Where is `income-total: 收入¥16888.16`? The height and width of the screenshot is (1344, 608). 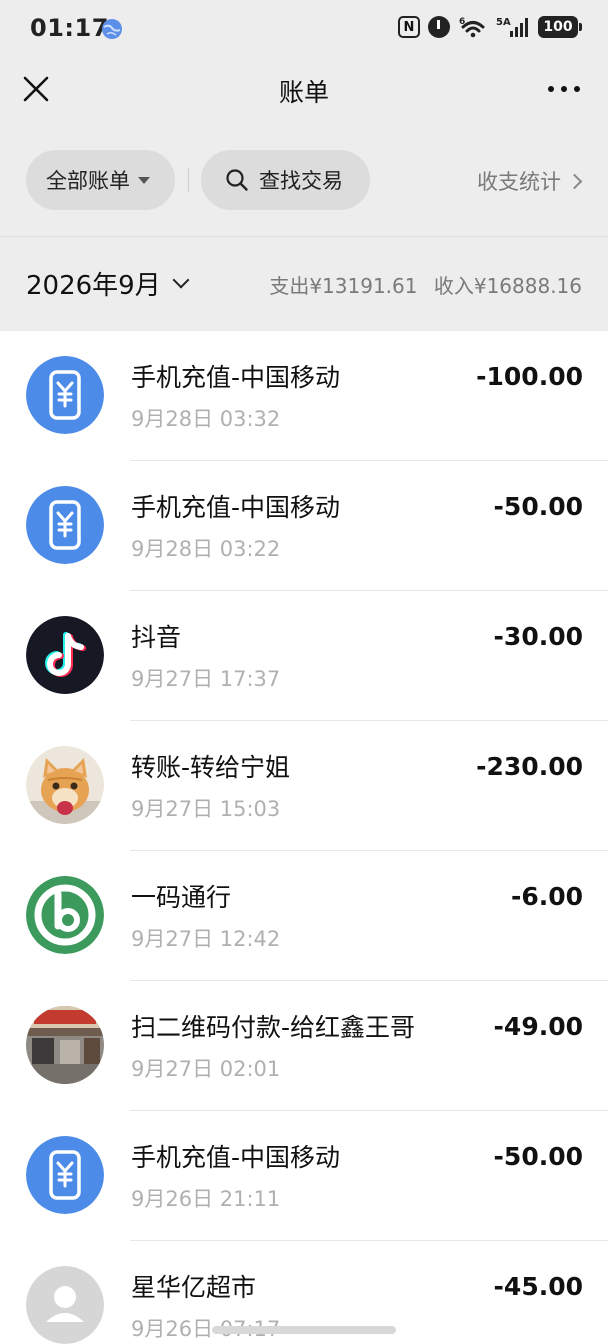
income-total: 收入¥16888.16 is located at coordinates (507, 286).